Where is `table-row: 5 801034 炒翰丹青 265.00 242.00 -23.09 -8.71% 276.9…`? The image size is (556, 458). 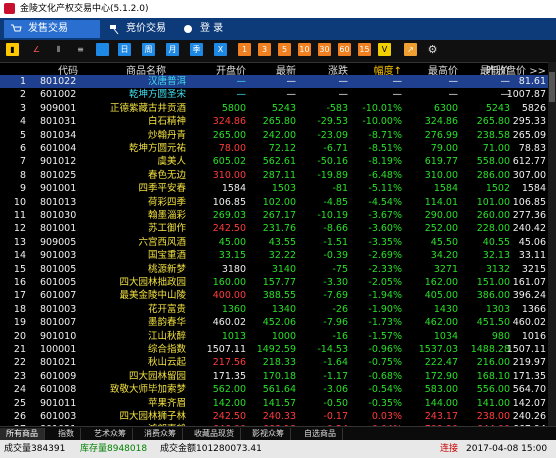 table-row: 5 801034 炒翰丹青 265.00 242.00 -23.09 -8.71% 276.9… is located at coordinates (274, 135).